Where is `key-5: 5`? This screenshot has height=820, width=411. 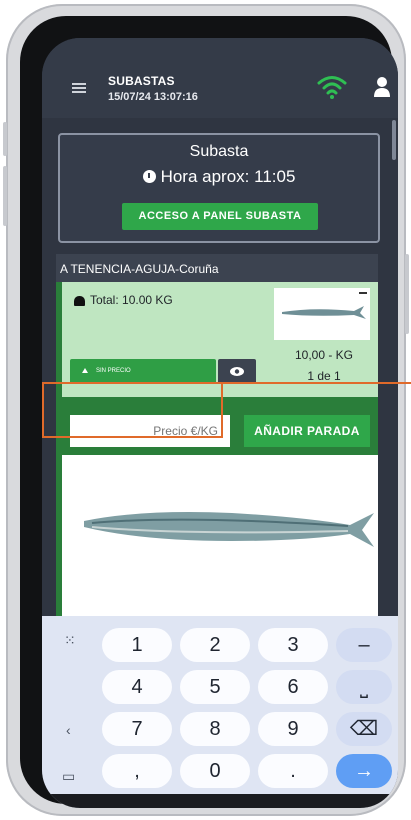
key-5: 5 is located at coordinates (215, 687).